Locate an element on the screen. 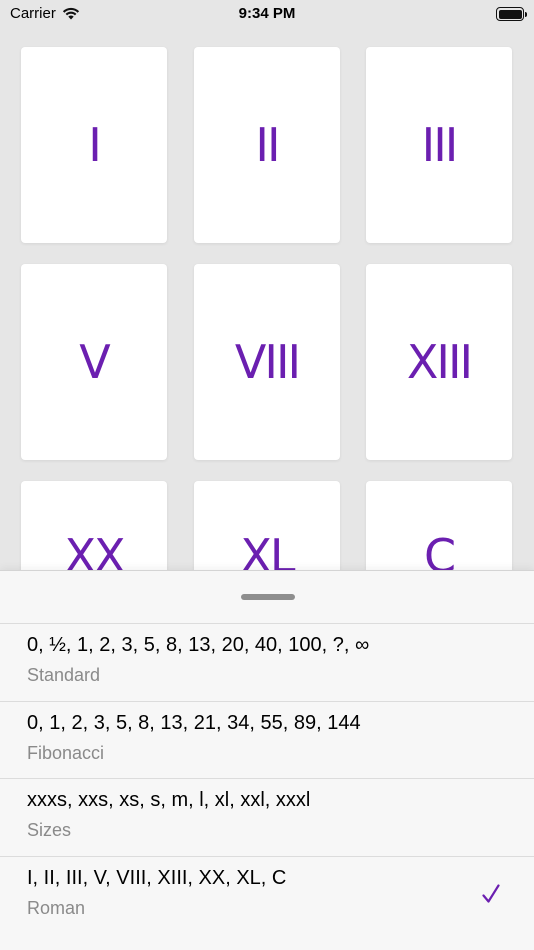 This screenshot has height=950, width=534. card-label: II is located at coordinates (267, 145).